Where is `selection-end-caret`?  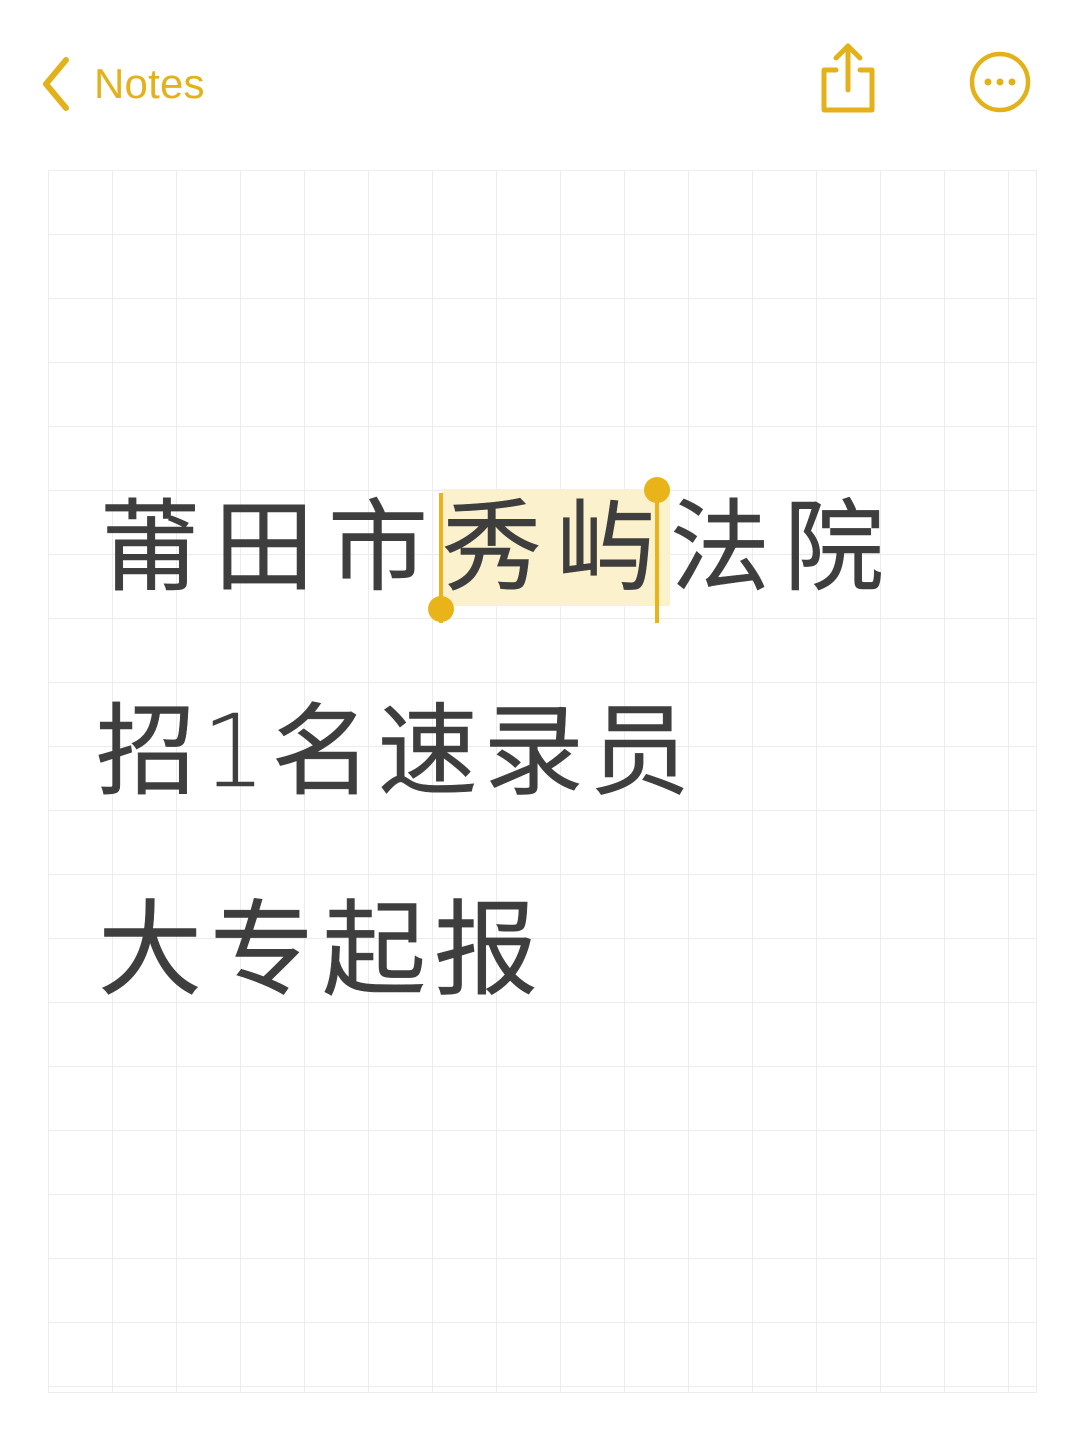
selection-end-caret is located at coordinates (657, 558).